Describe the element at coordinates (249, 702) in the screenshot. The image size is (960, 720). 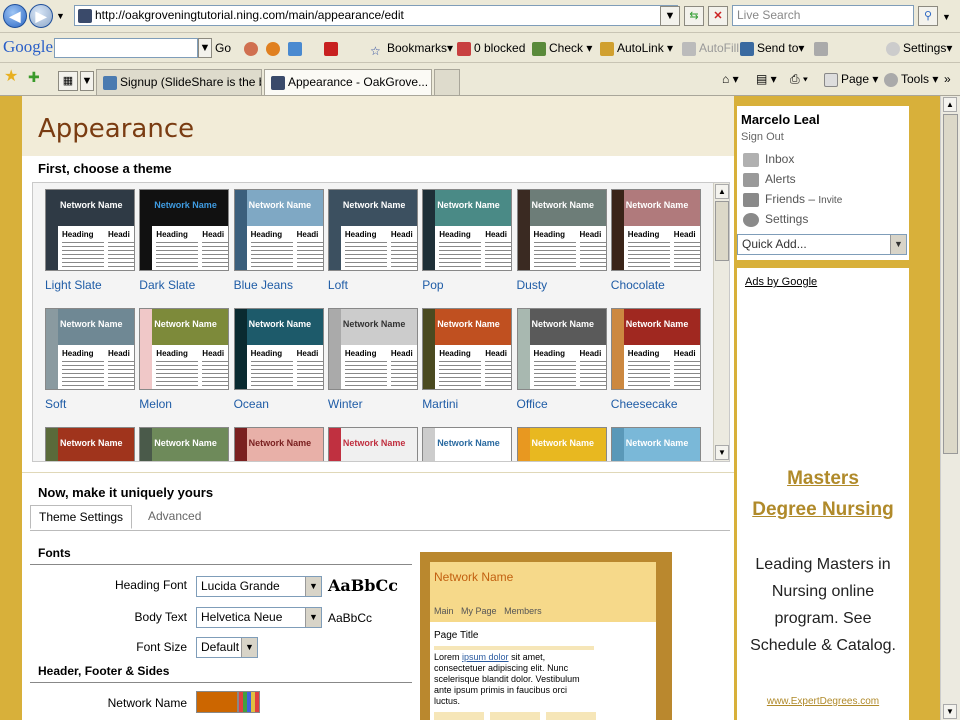
I see `color-picker-icon` at that location.